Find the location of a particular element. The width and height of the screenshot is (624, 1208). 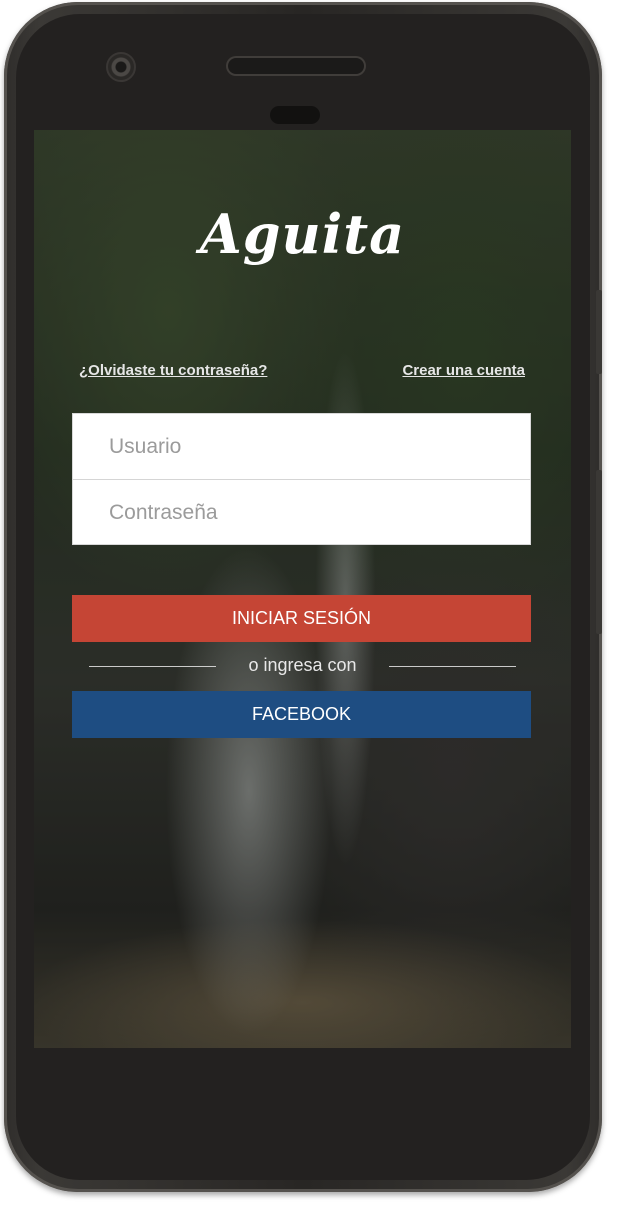

volume-button is located at coordinates (599, 332).